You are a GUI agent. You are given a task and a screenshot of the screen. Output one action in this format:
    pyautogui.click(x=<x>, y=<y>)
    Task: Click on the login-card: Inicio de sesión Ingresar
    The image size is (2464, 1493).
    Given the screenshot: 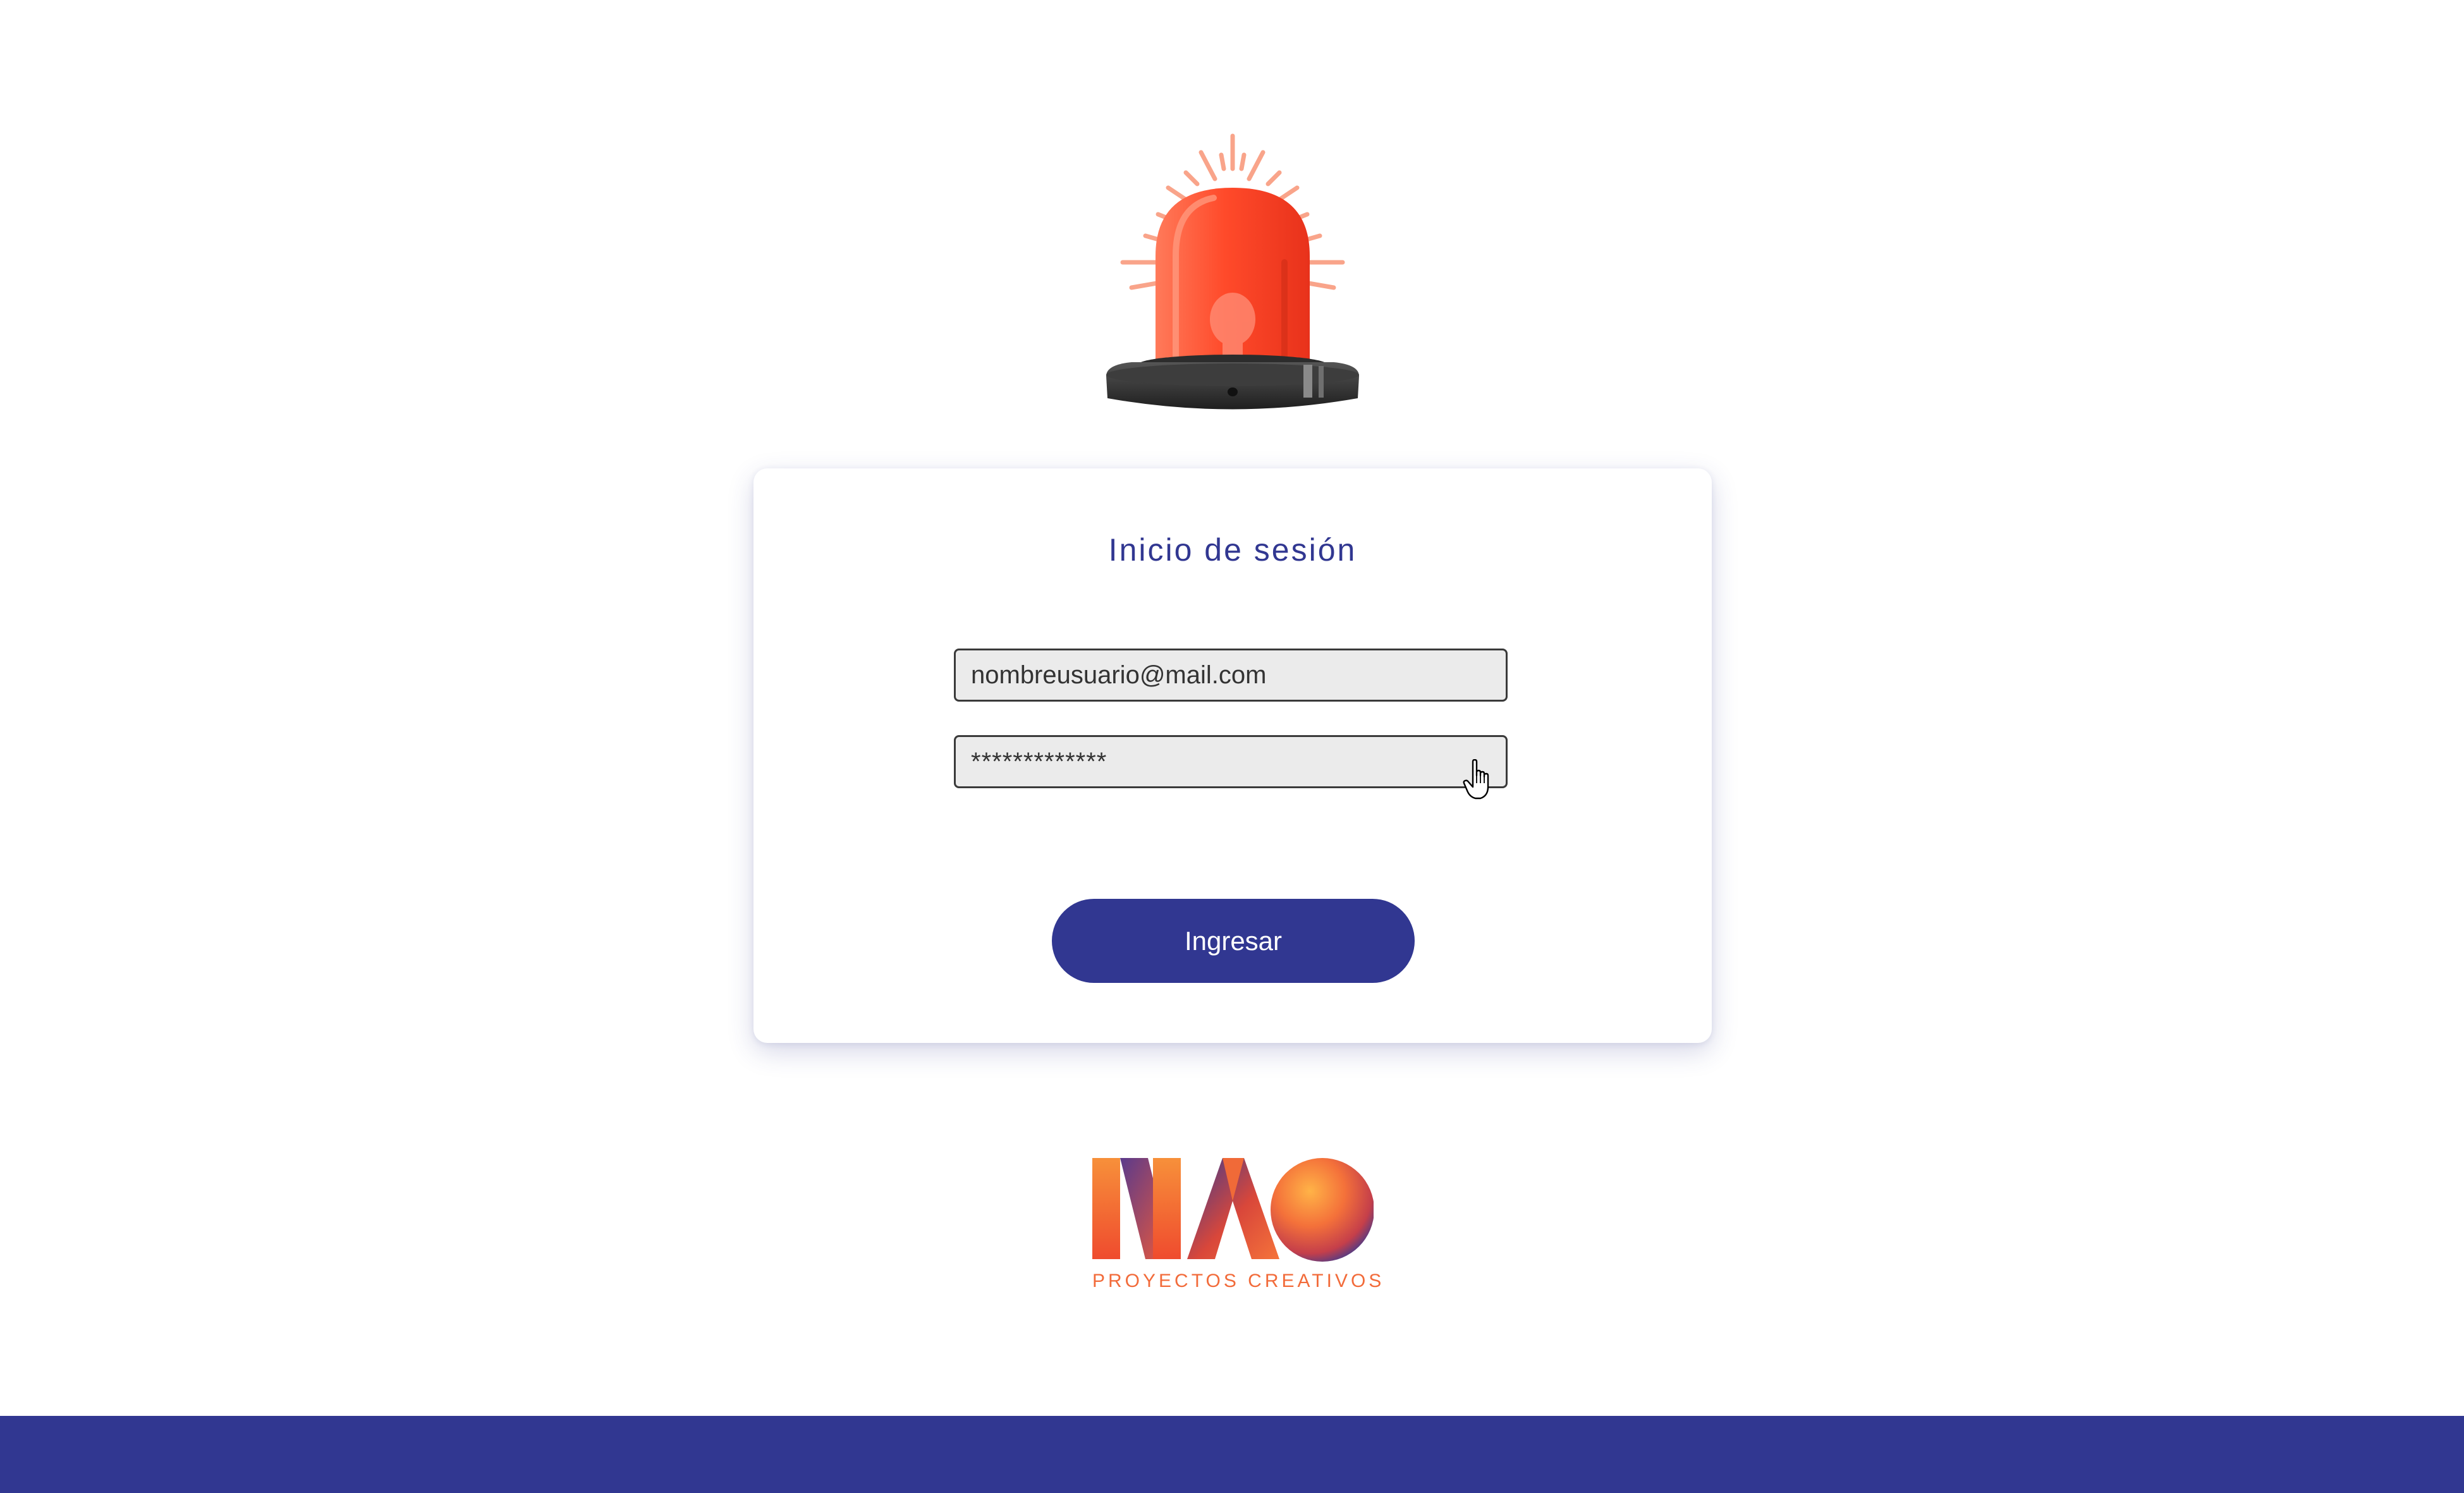 What is the action you would take?
    pyautogui.click(x=1232, y=756)
    